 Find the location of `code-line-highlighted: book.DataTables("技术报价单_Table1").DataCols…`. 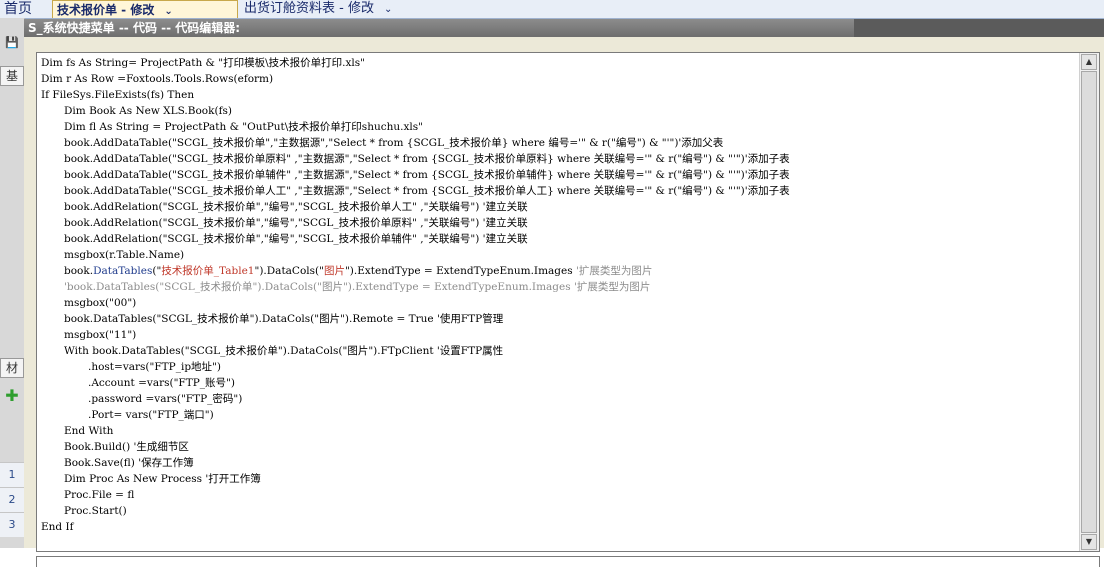

code-line-highlighted: book.DataTables("技术报价单_Table1").DataCols… is located at coordinates (559, 271).